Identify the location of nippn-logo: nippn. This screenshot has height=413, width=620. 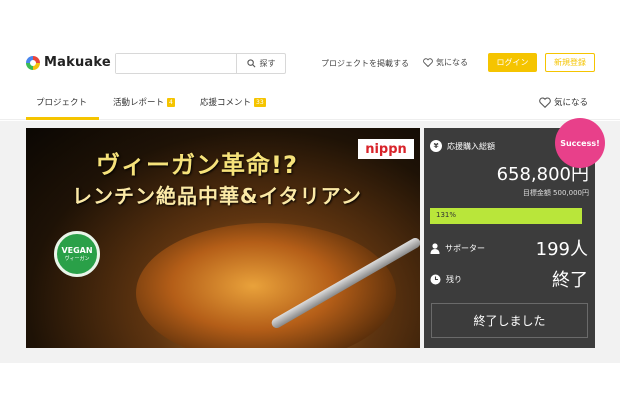
(386, 149).